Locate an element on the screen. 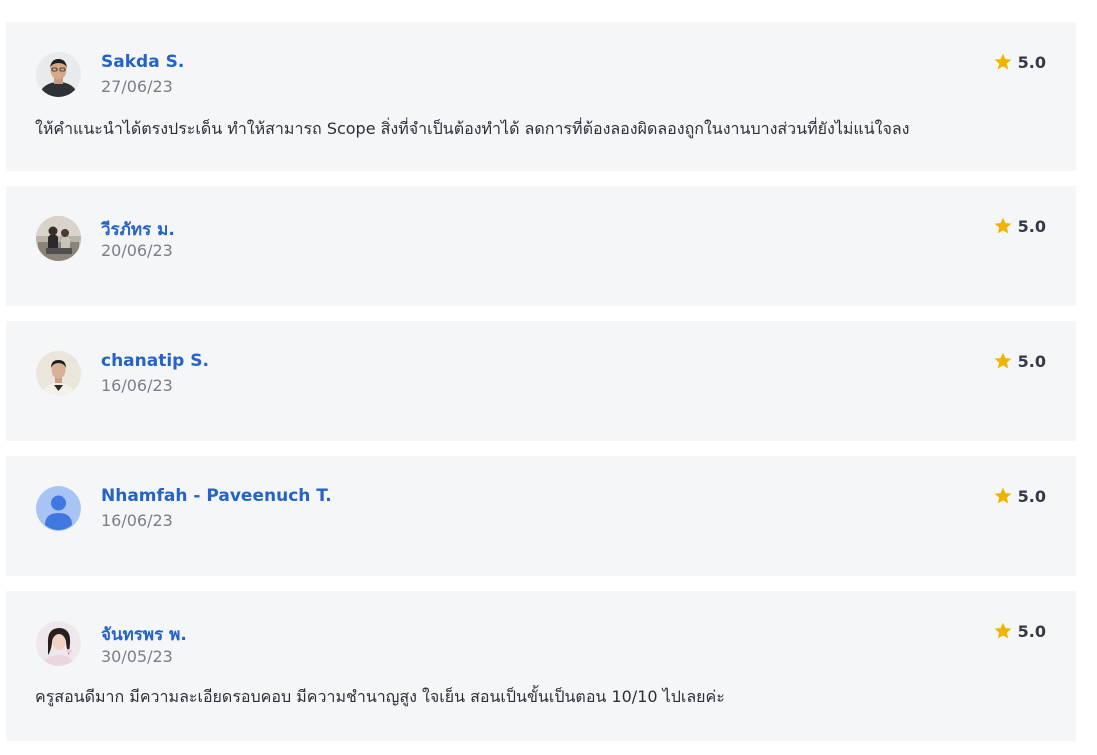 This screenshot has width=1097, height=755. reviewer-name: chanatip S. is located at coordinates (155, 361).